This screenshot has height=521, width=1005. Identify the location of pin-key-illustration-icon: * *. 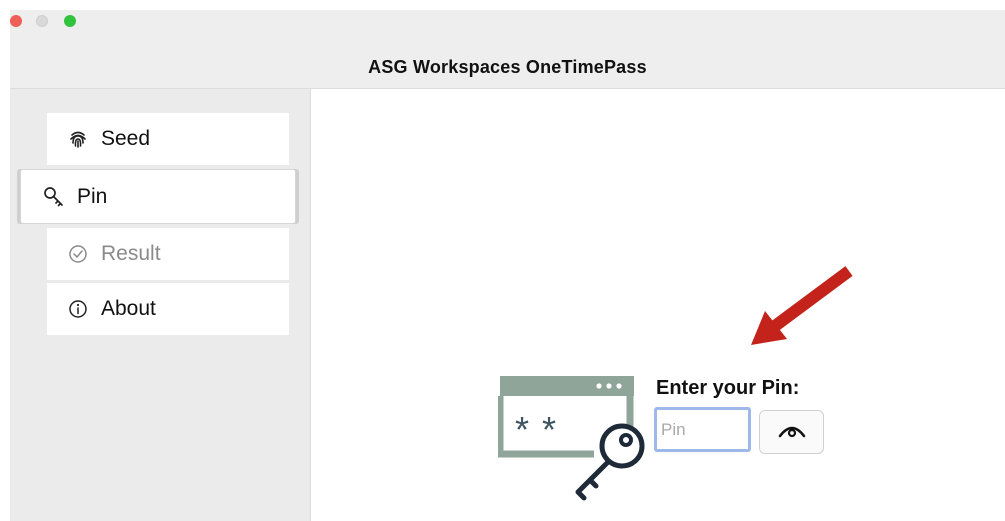
(571, 438).